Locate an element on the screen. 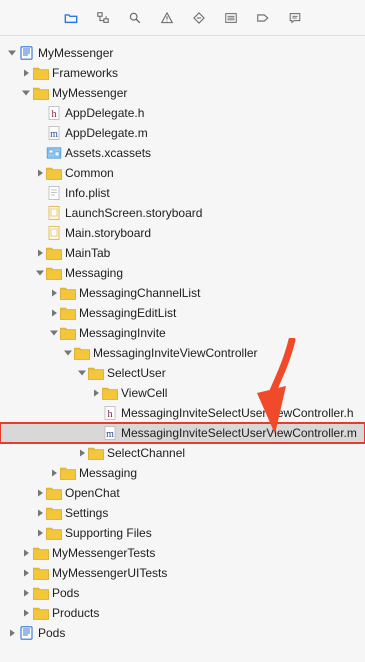 The image size is (365, 662). tree-row-selectuser: SelectUser is located at coordinates (182, 373).